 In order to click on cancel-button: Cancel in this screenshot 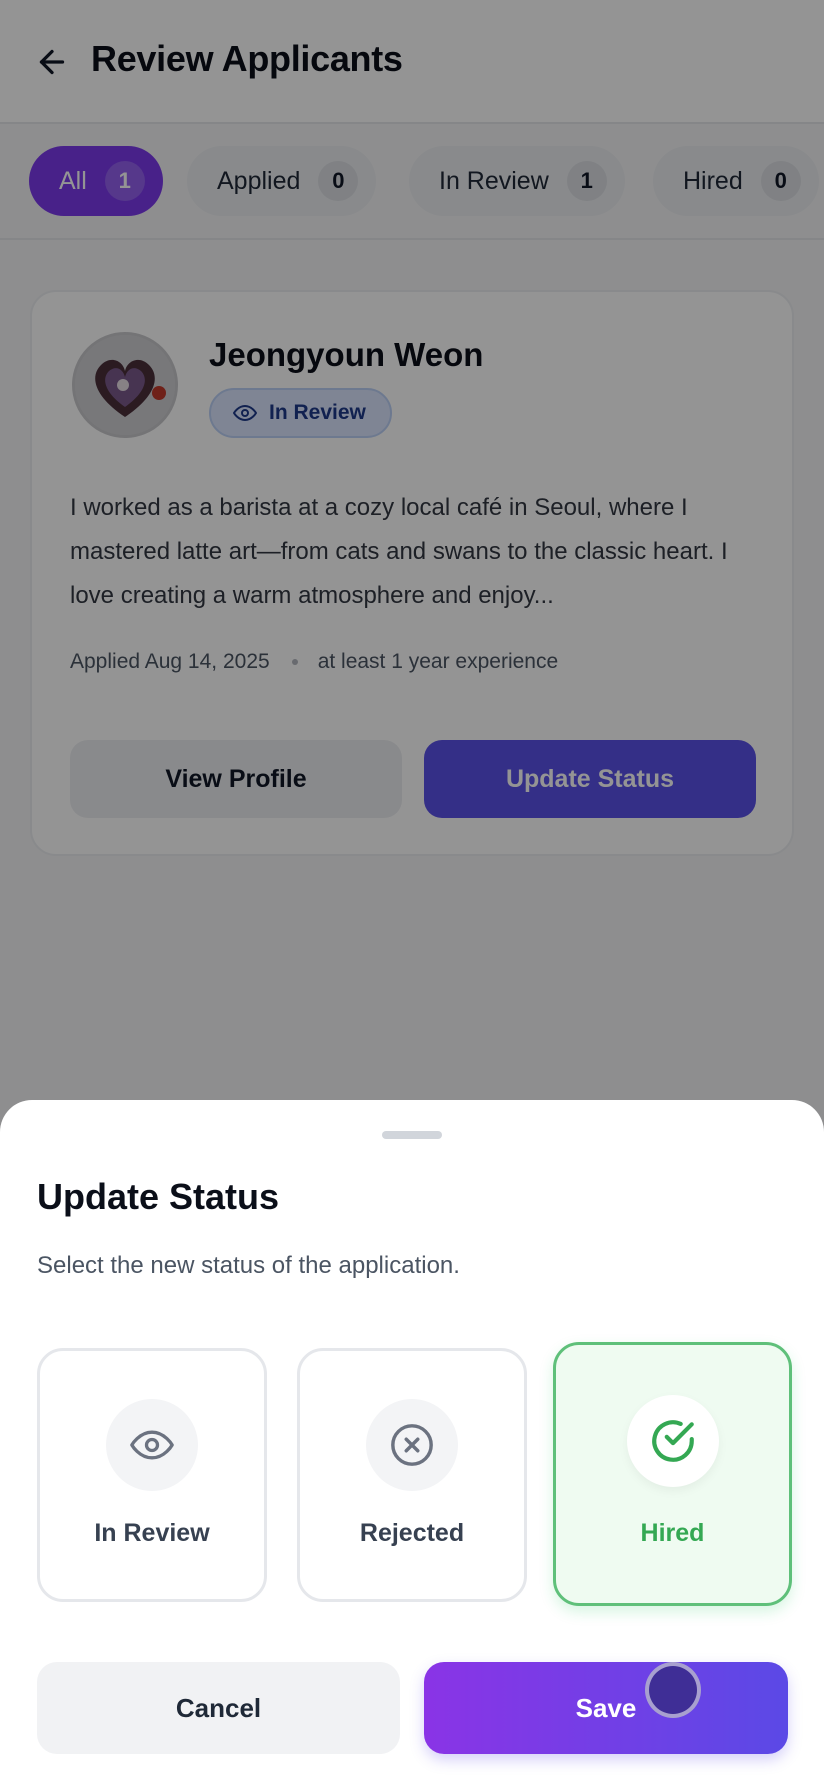, I will do `click(218, 1708)`.